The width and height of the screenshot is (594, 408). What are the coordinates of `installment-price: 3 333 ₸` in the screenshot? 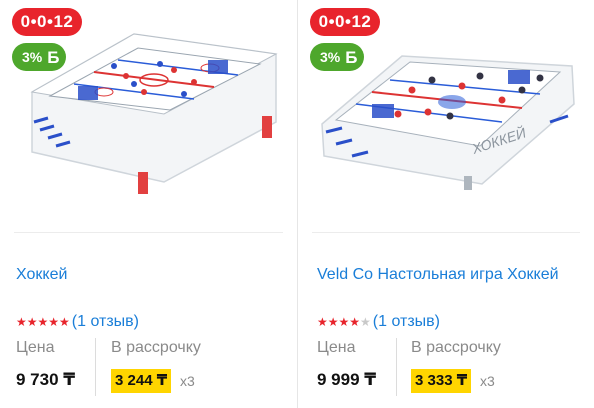 It's located at (441, 381).